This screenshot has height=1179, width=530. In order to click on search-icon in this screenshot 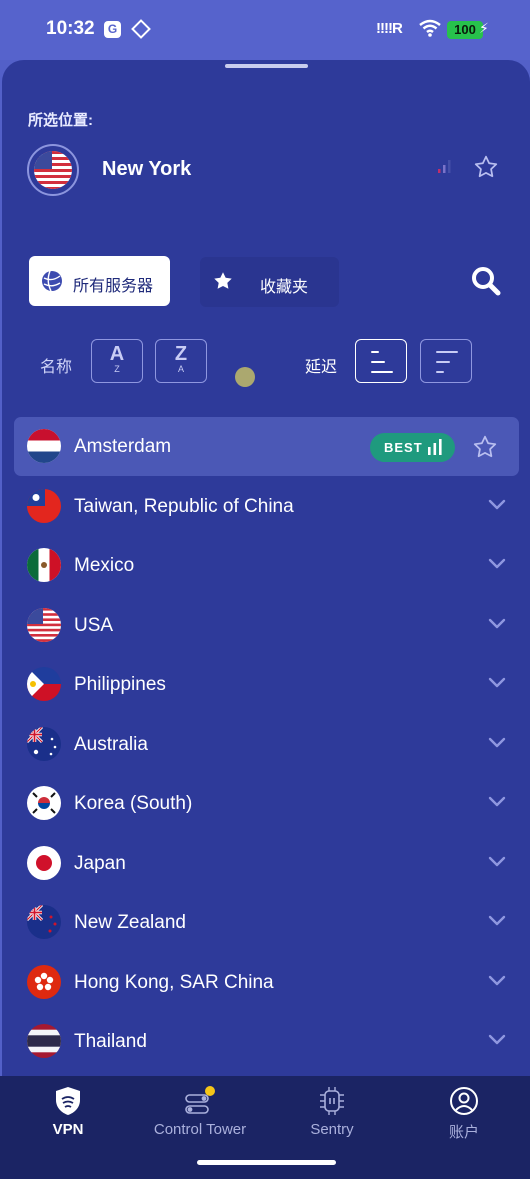, I will do `click(486, 281)`.